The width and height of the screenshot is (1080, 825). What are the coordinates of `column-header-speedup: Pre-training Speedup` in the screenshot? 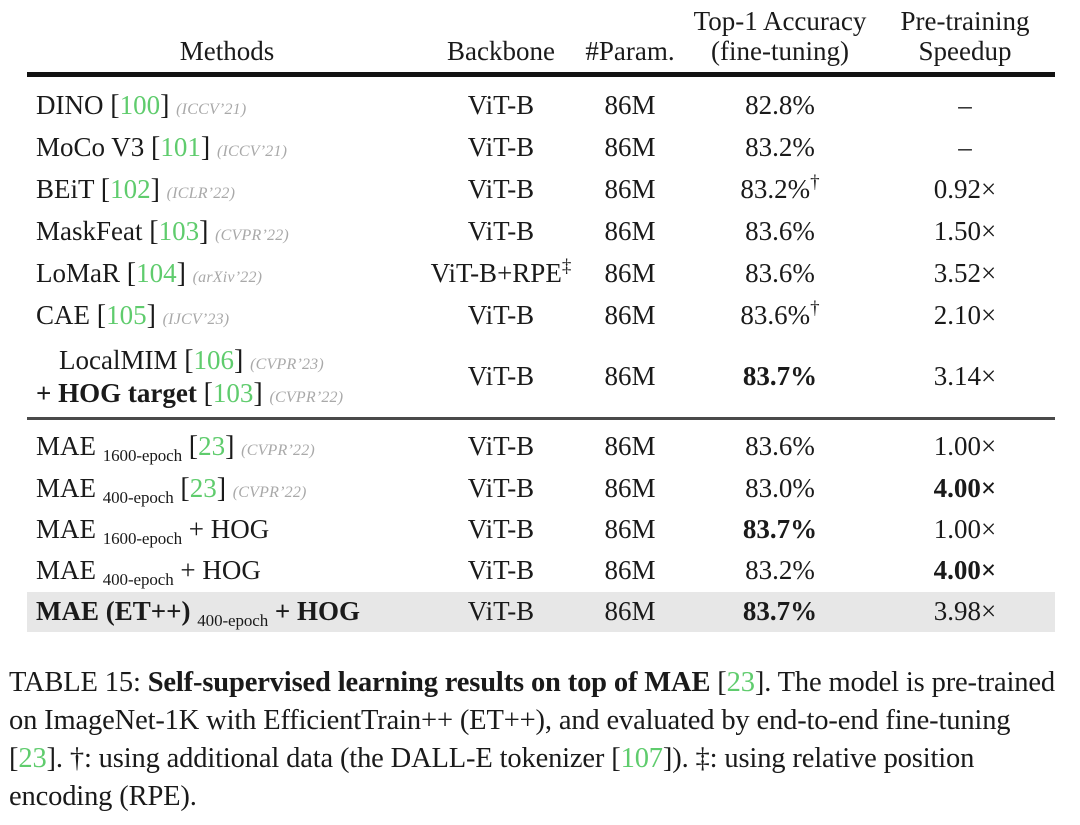 It's located at (965, 36).